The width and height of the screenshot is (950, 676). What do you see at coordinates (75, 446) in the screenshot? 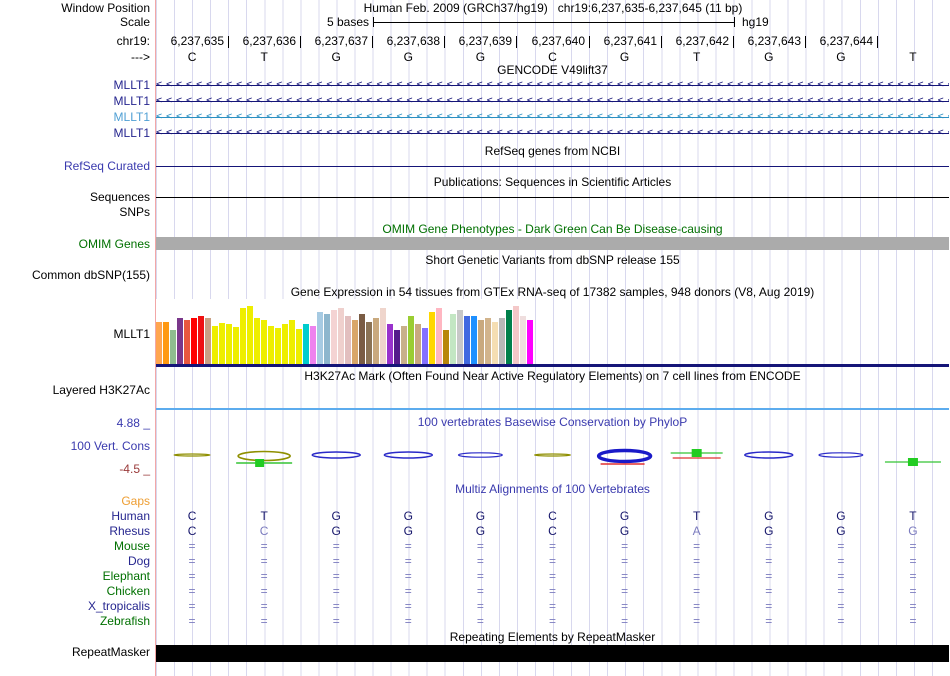
I see `track-label-100-vert-cons: 100 Vert. Cons` at bounding box center [75, 446].